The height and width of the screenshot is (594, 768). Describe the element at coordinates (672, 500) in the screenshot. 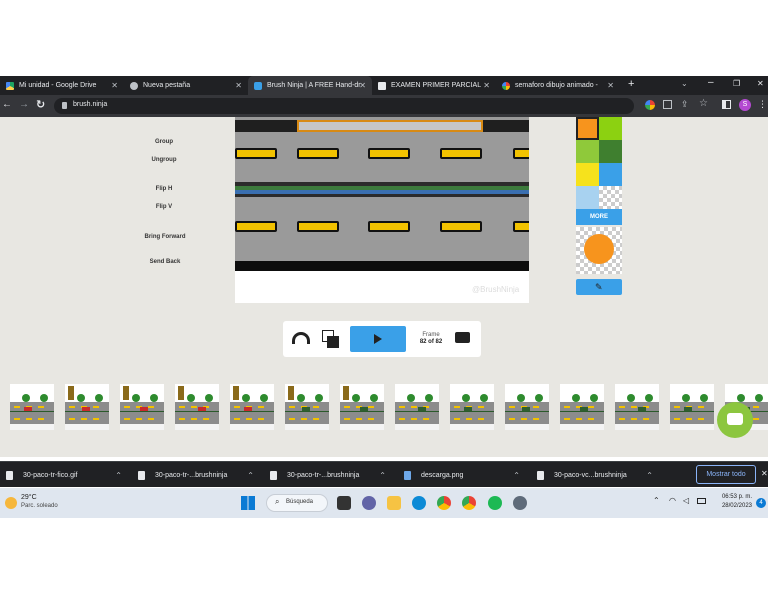

I see `wifi-icon: ◠` at that location.